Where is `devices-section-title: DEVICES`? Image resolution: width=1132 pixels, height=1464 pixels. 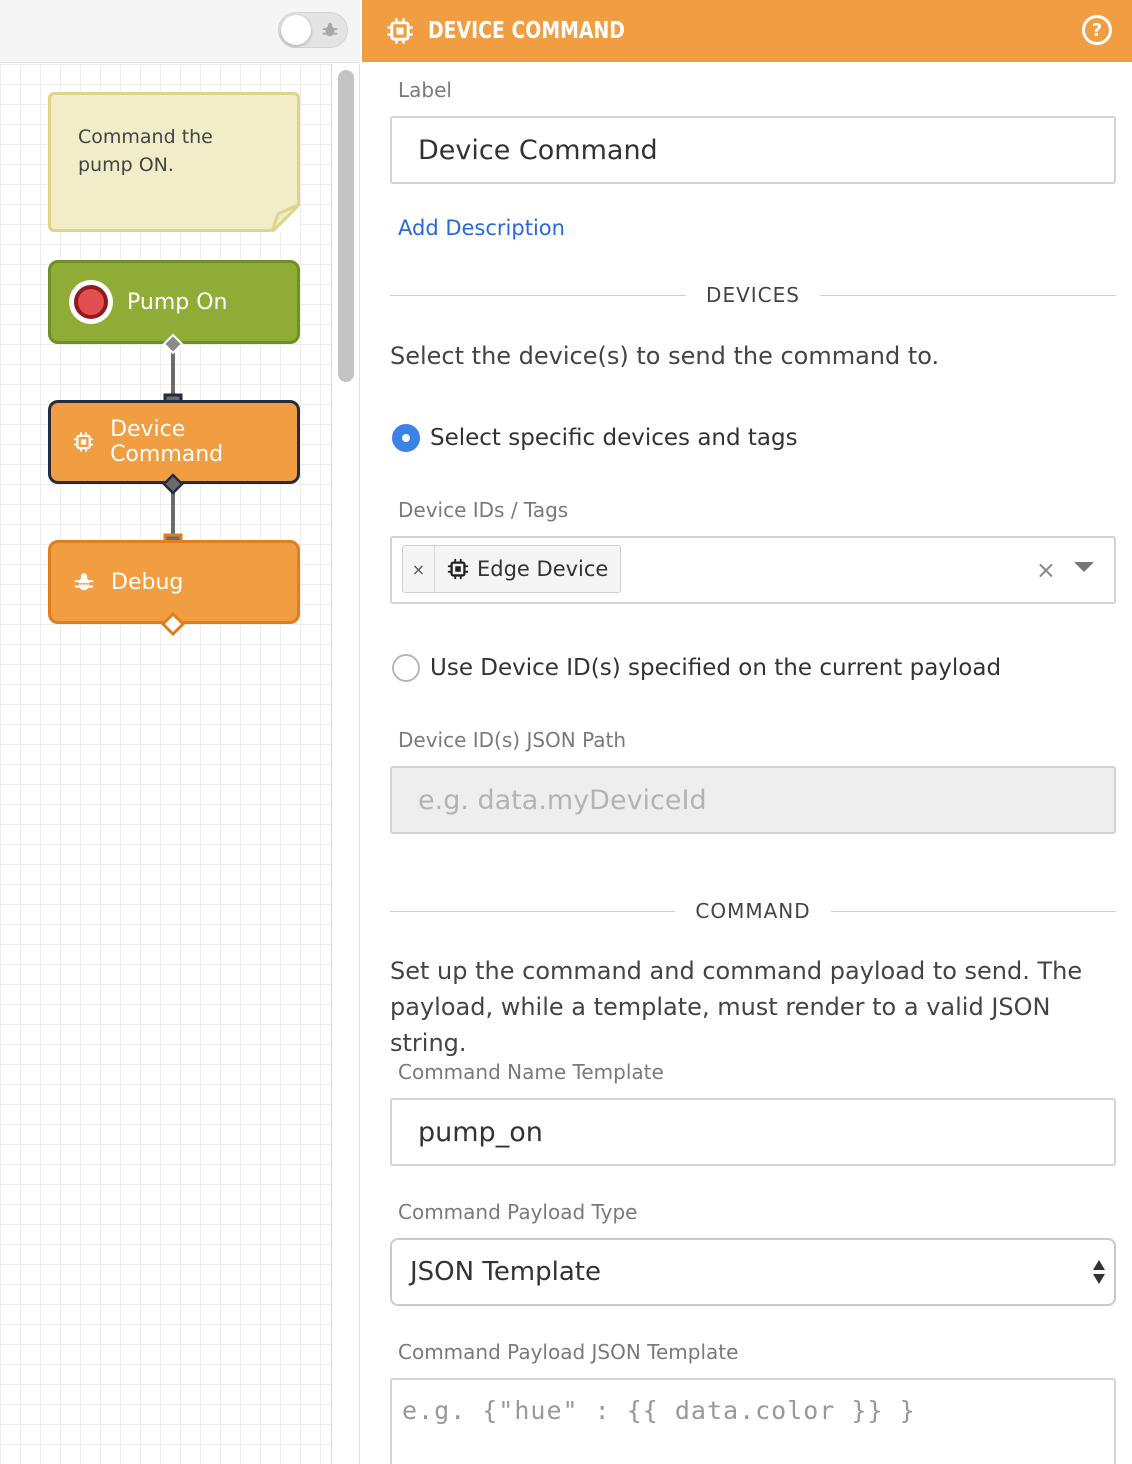
devices-section-title: DEVICES is located at coordinates (753, 295).